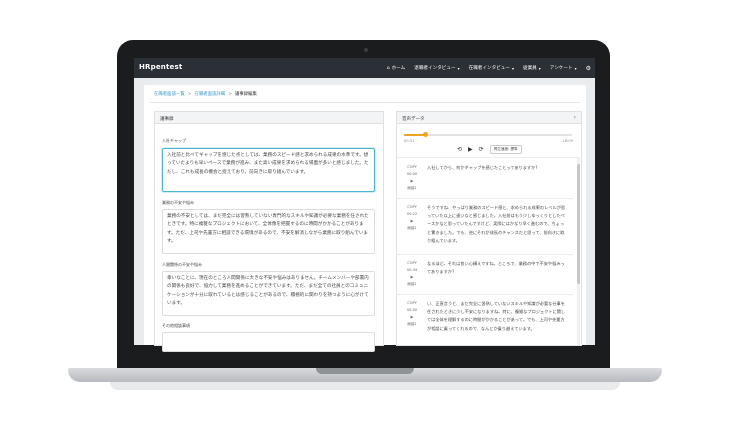 The width and height of the screenshot is (730, 438). I want to click on timestamp-link: 00:00 ▶, so click(412, 178).